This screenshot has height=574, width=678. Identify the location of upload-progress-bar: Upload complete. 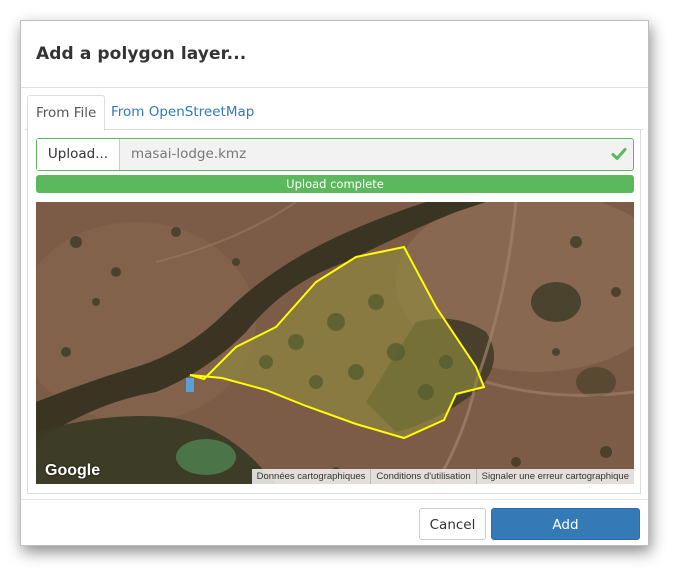
(335, 184).